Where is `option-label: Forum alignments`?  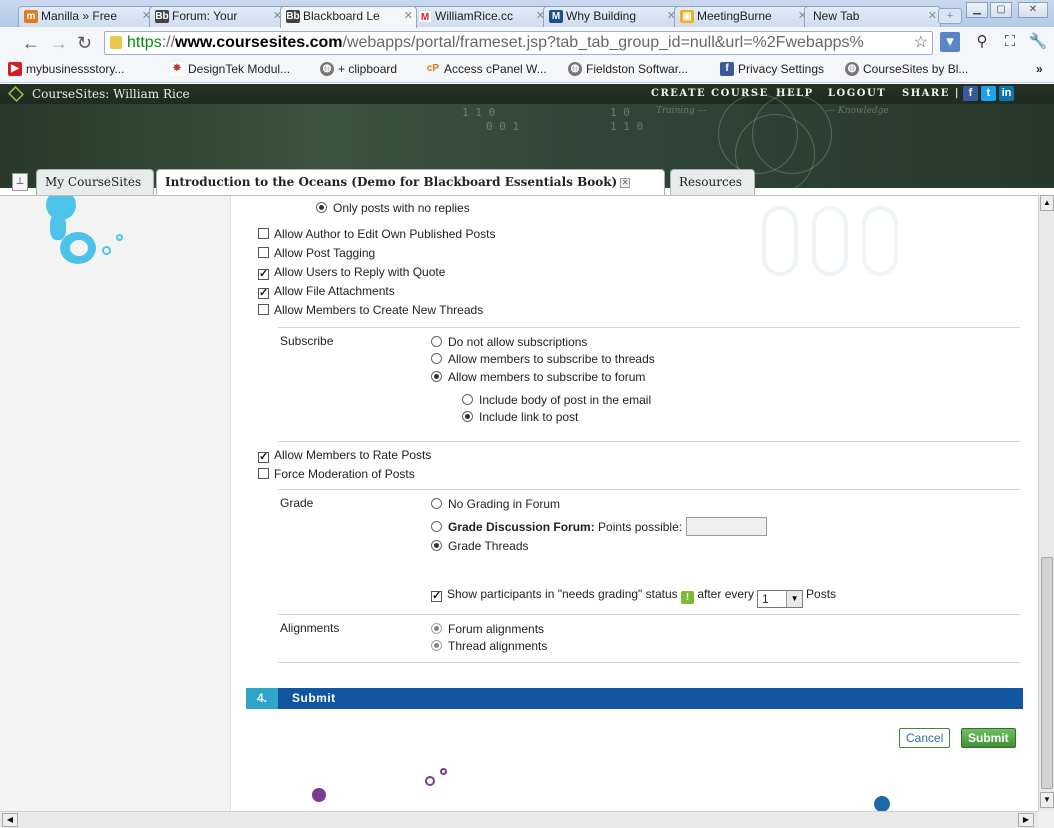 option-label: Forum alignments is located at coordinates (496, 629).